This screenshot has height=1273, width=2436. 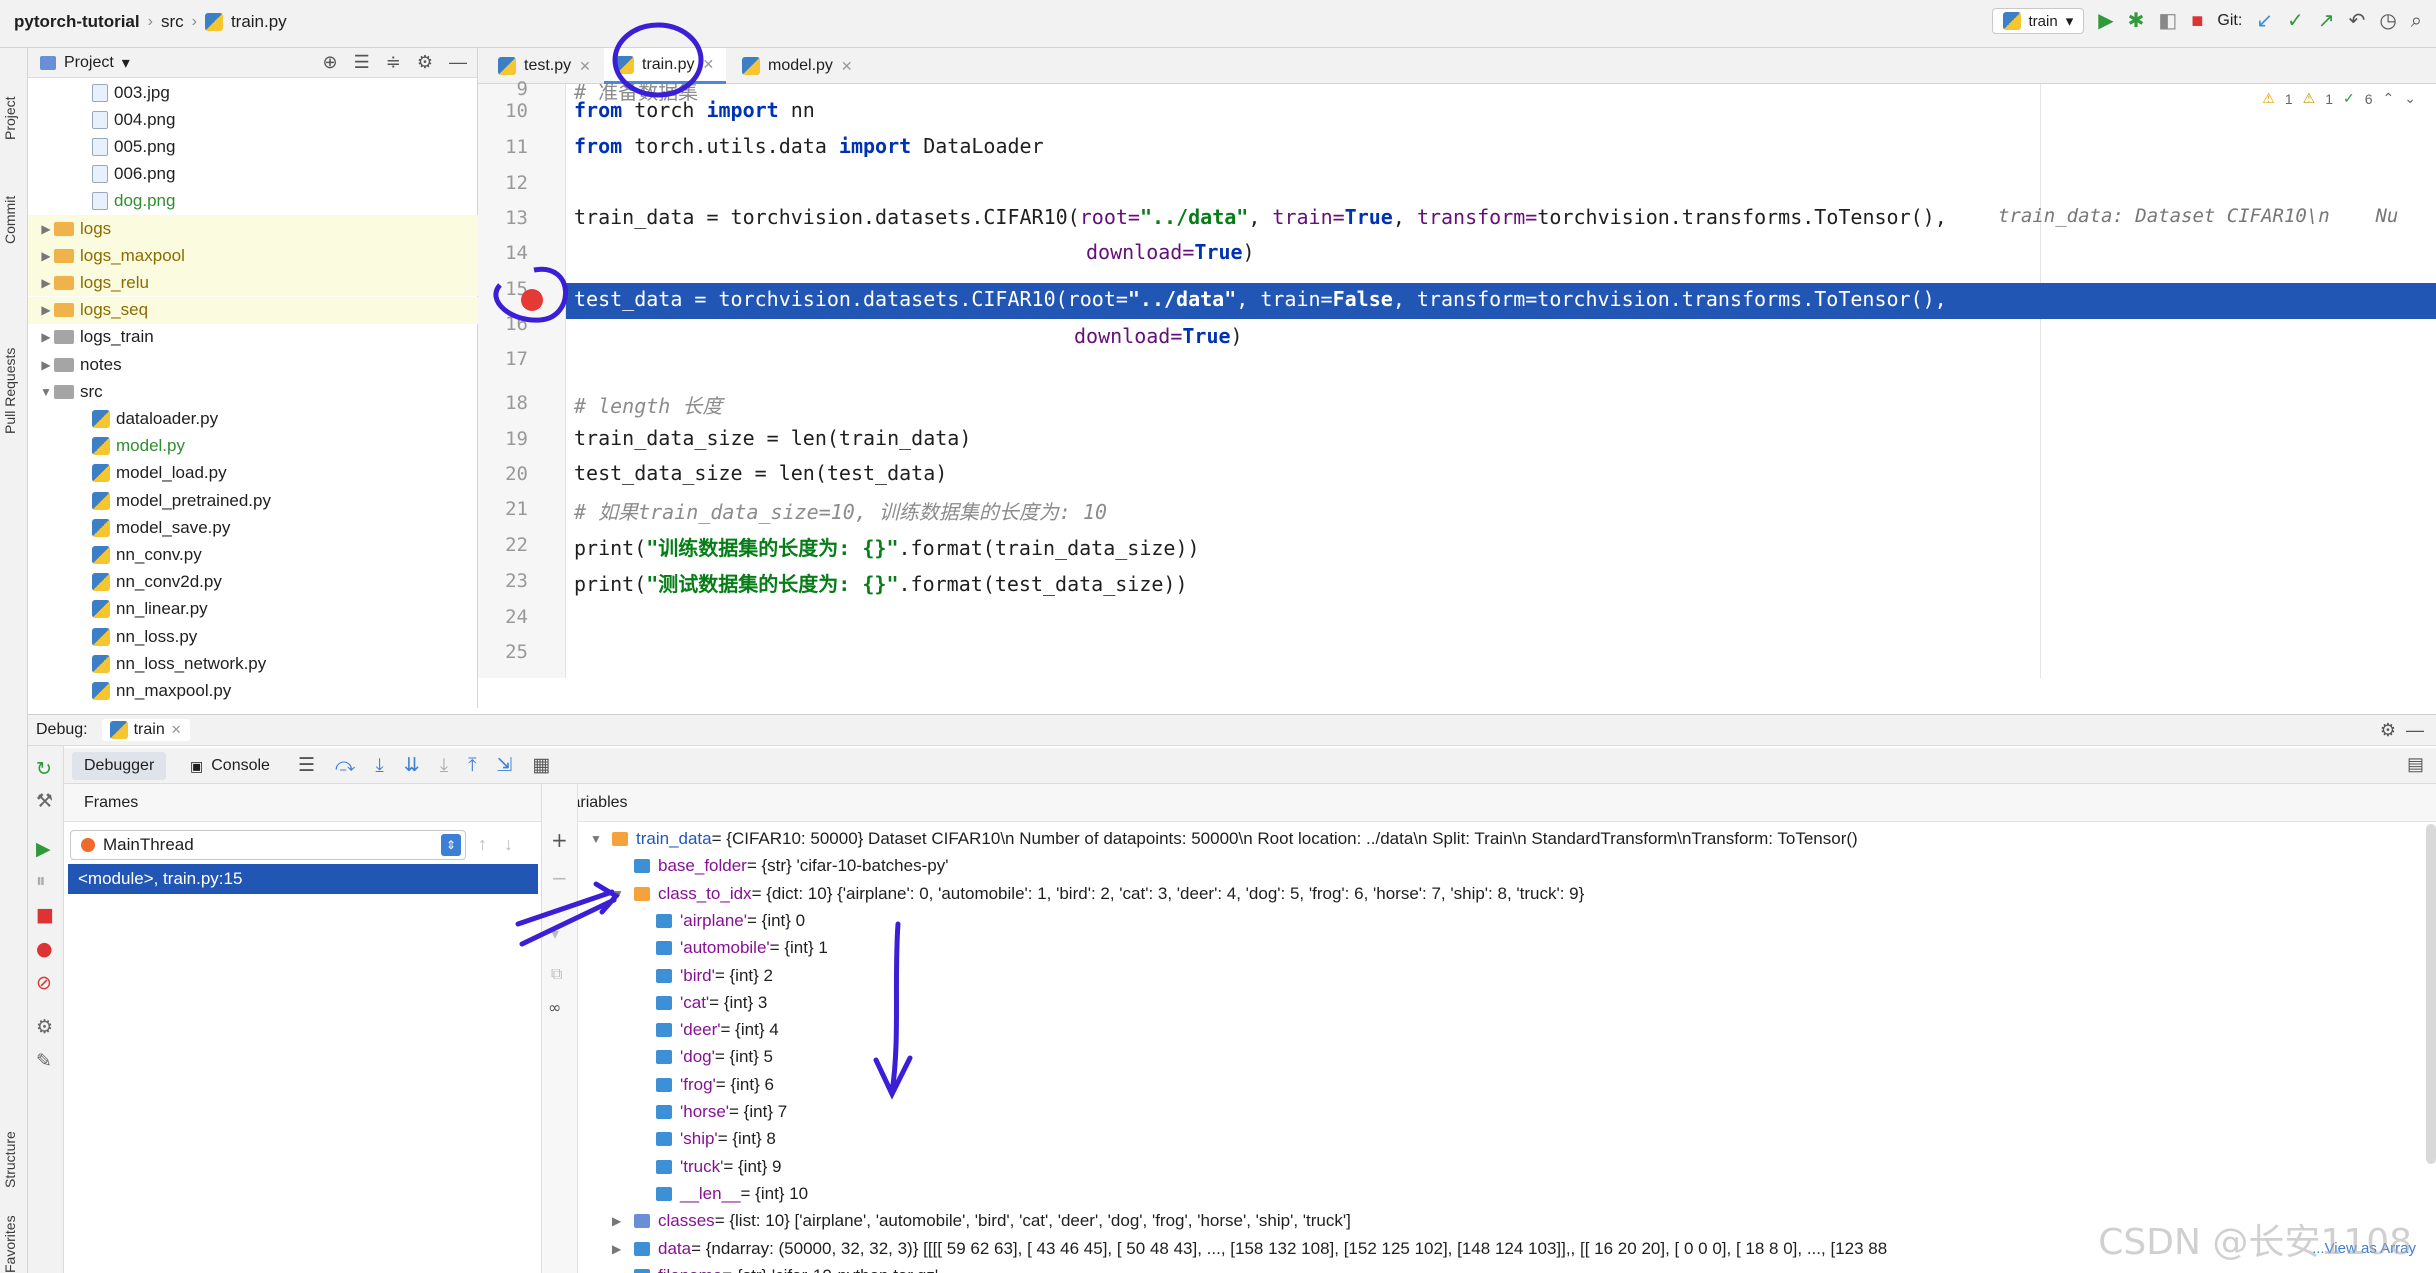 I want to click on project-tree-item: 006.png, so click(x=253, y=174).